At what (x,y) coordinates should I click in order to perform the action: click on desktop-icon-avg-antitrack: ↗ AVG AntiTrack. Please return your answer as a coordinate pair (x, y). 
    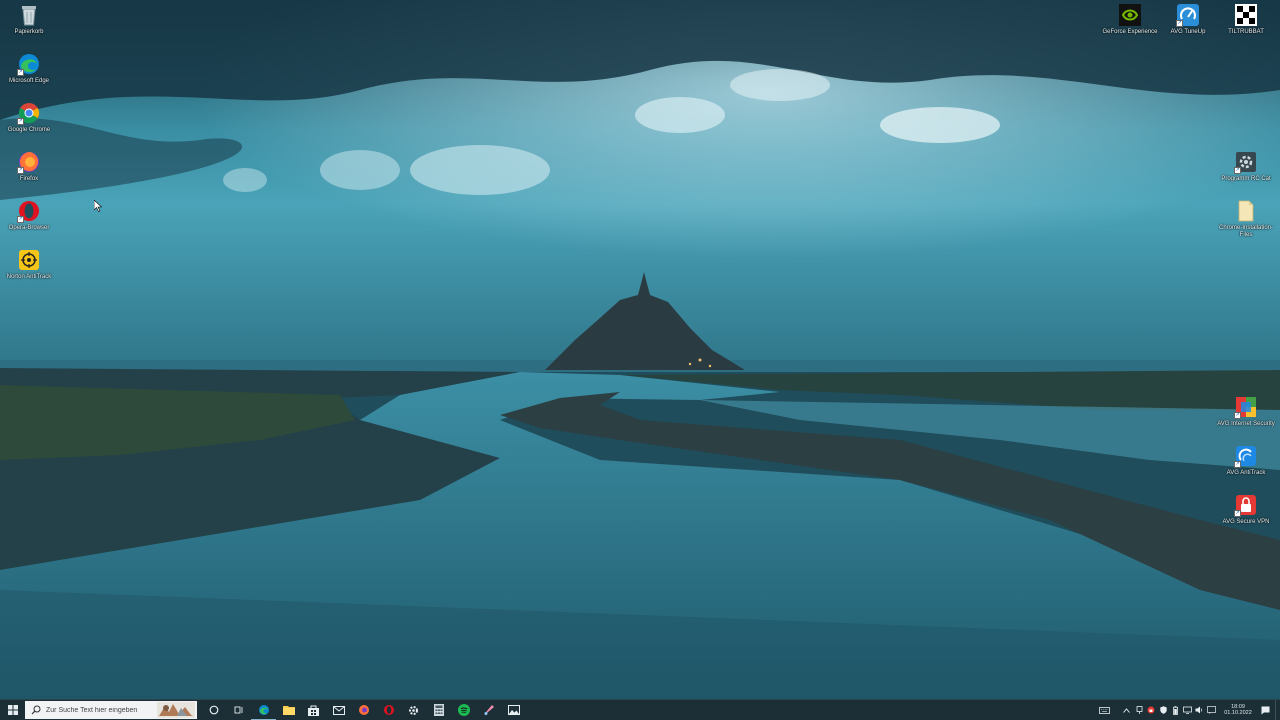
    Looking at the image, I should click on (1246, 460).